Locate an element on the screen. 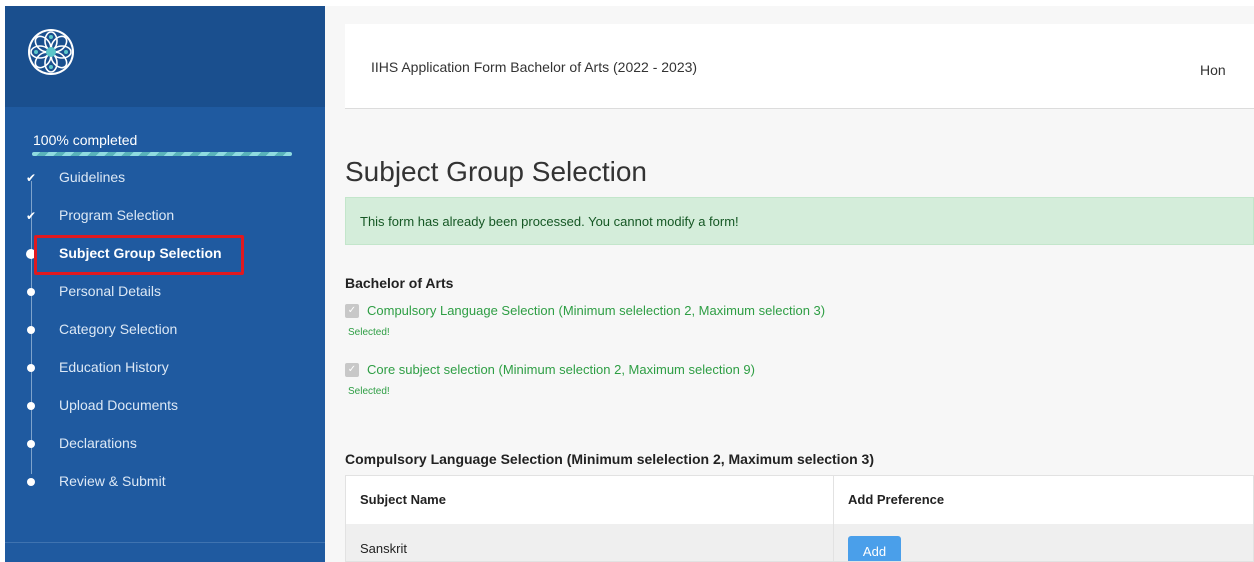  subject-table: Subject Name Add Preference Sanskrit Add is located at coordinates (799, 518).